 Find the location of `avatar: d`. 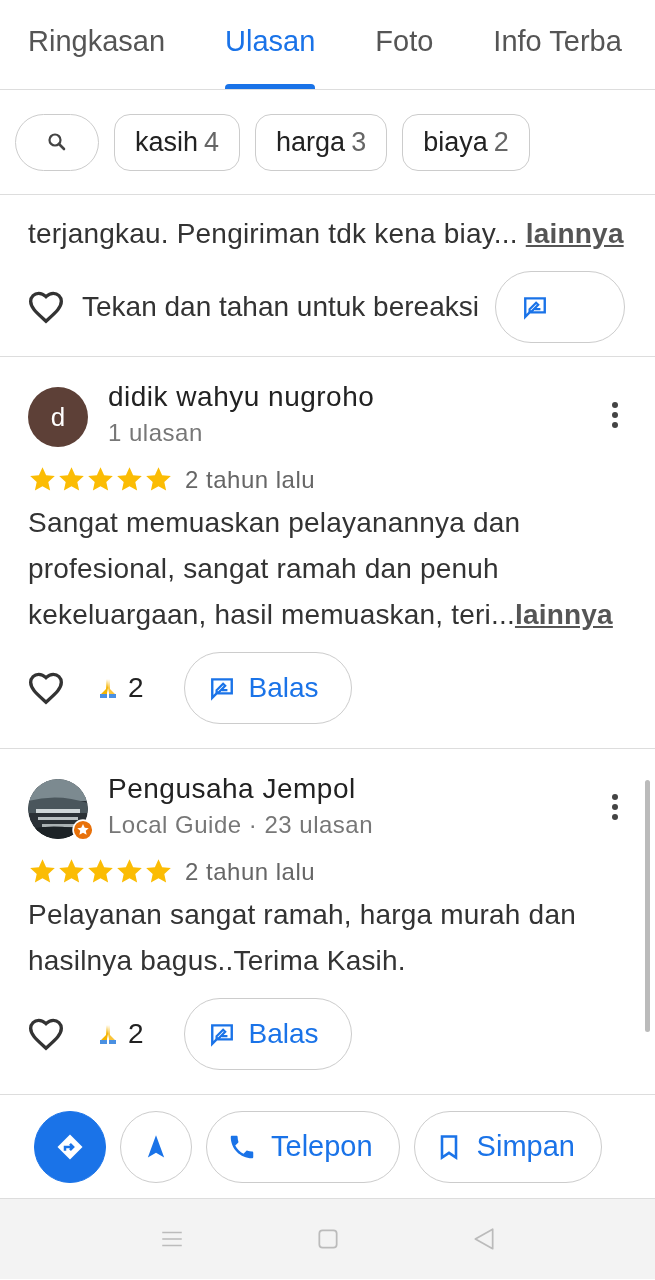

avatar: d is located at coordinates (58, 417).